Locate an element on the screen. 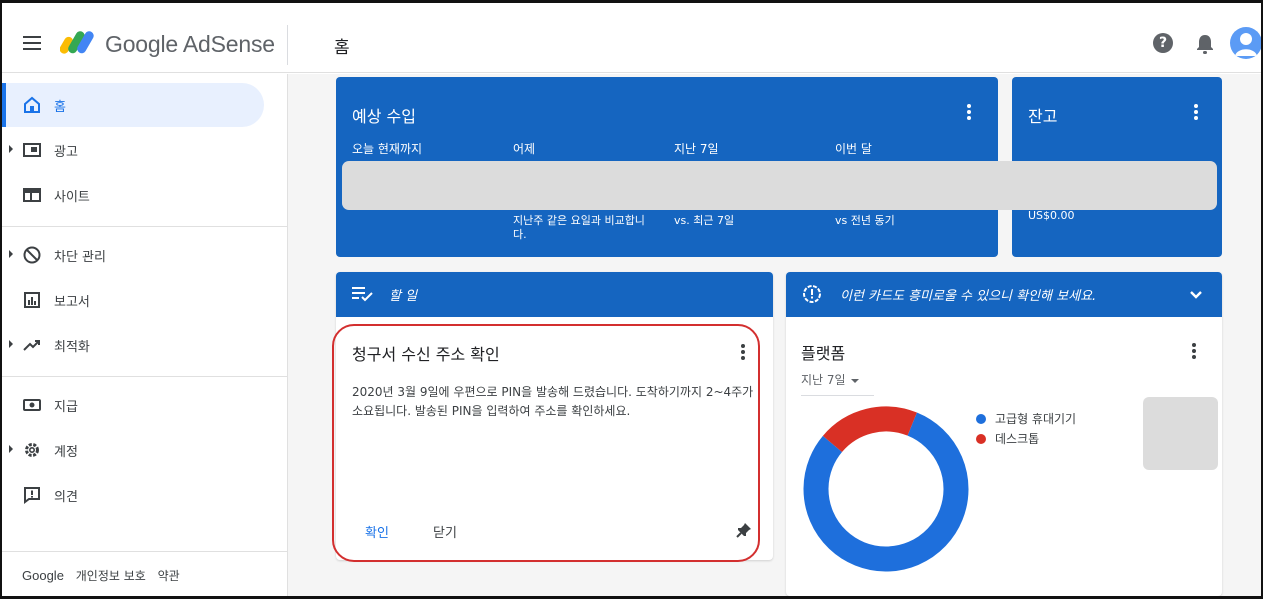 The width and height of the screenshot is (1263, 599). suggestions-header: 이런 카드도 흥미로울 수 있으니 확인해 보세요. is located at coordinates (1004, 294).